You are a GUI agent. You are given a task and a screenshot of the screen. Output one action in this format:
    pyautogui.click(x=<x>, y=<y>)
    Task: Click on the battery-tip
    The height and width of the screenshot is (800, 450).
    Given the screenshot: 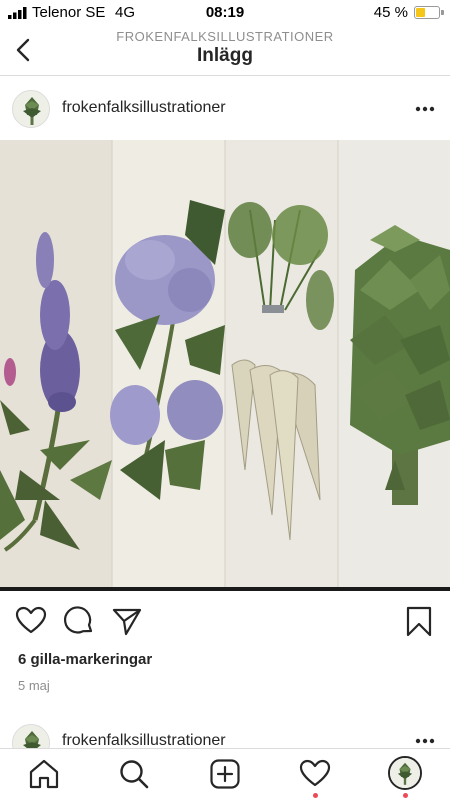 What is the action you would take?
    pyautogui.click(x=442, y=12)
    